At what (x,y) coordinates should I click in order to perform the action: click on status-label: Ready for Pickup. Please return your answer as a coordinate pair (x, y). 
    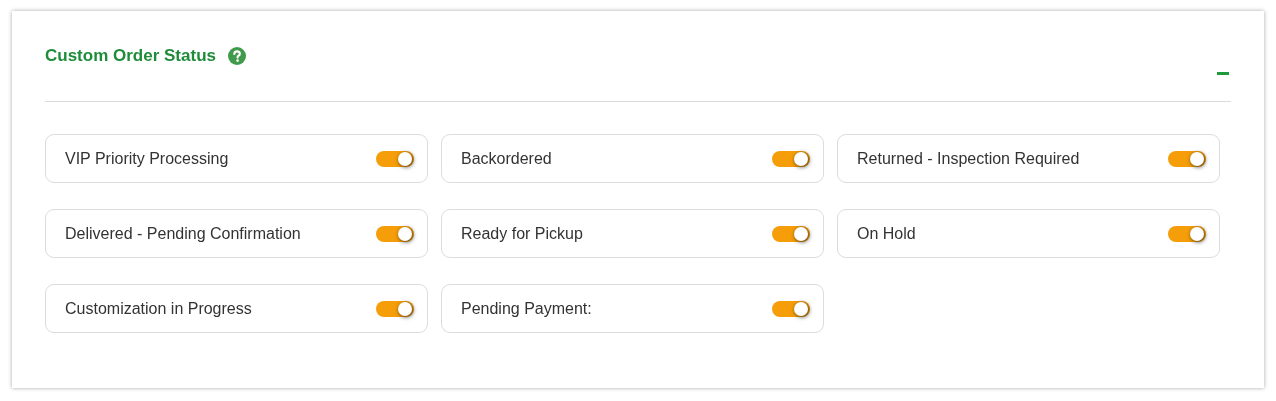
    Looking at the image, I should click on (522, 233).